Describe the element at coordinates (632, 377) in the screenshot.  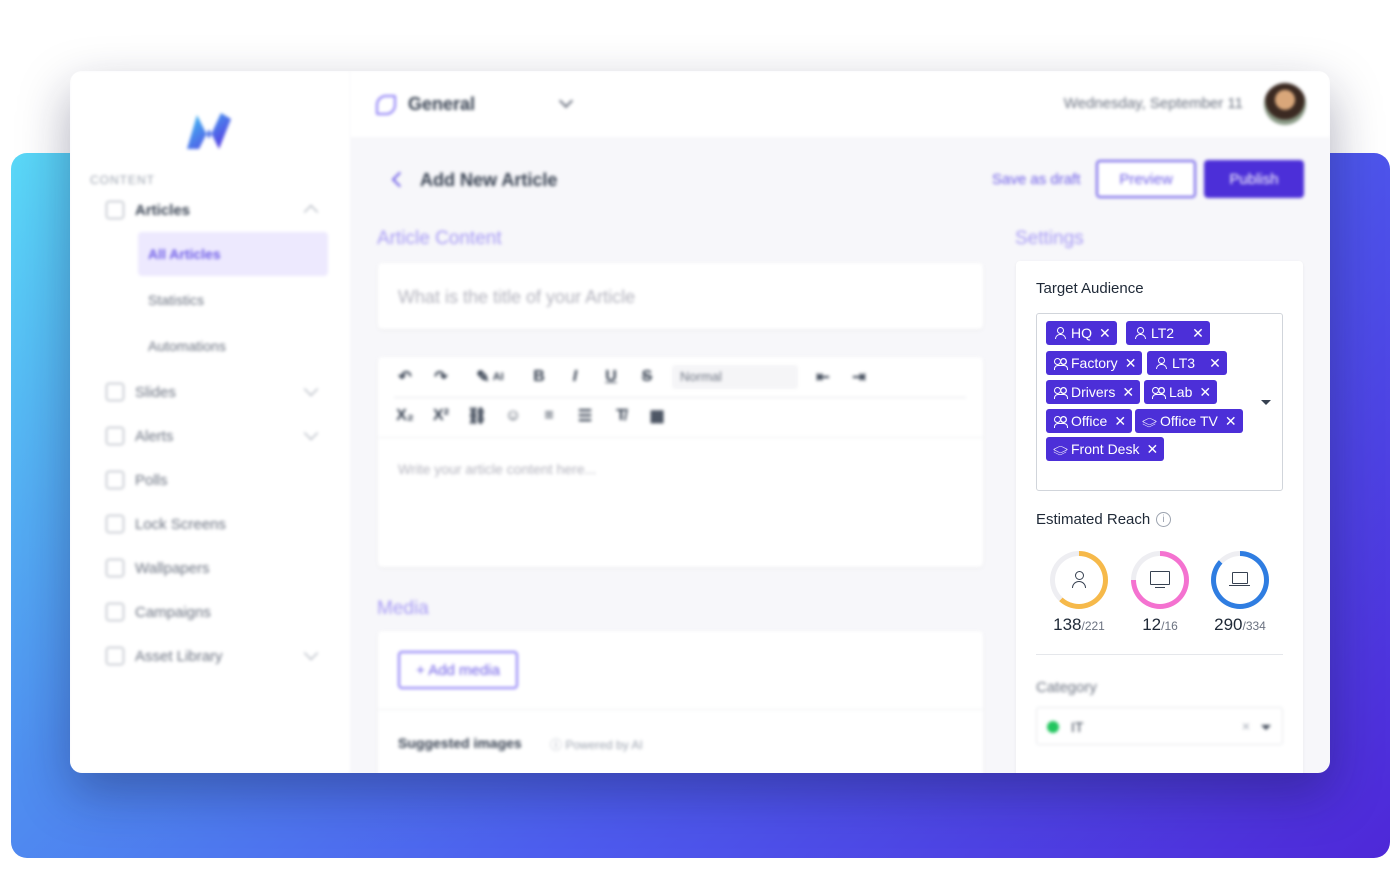
I see `toolbar-row-1: ↶ ↷ ✎ AI B I U S Normal ⇤ ⇥` at that location.